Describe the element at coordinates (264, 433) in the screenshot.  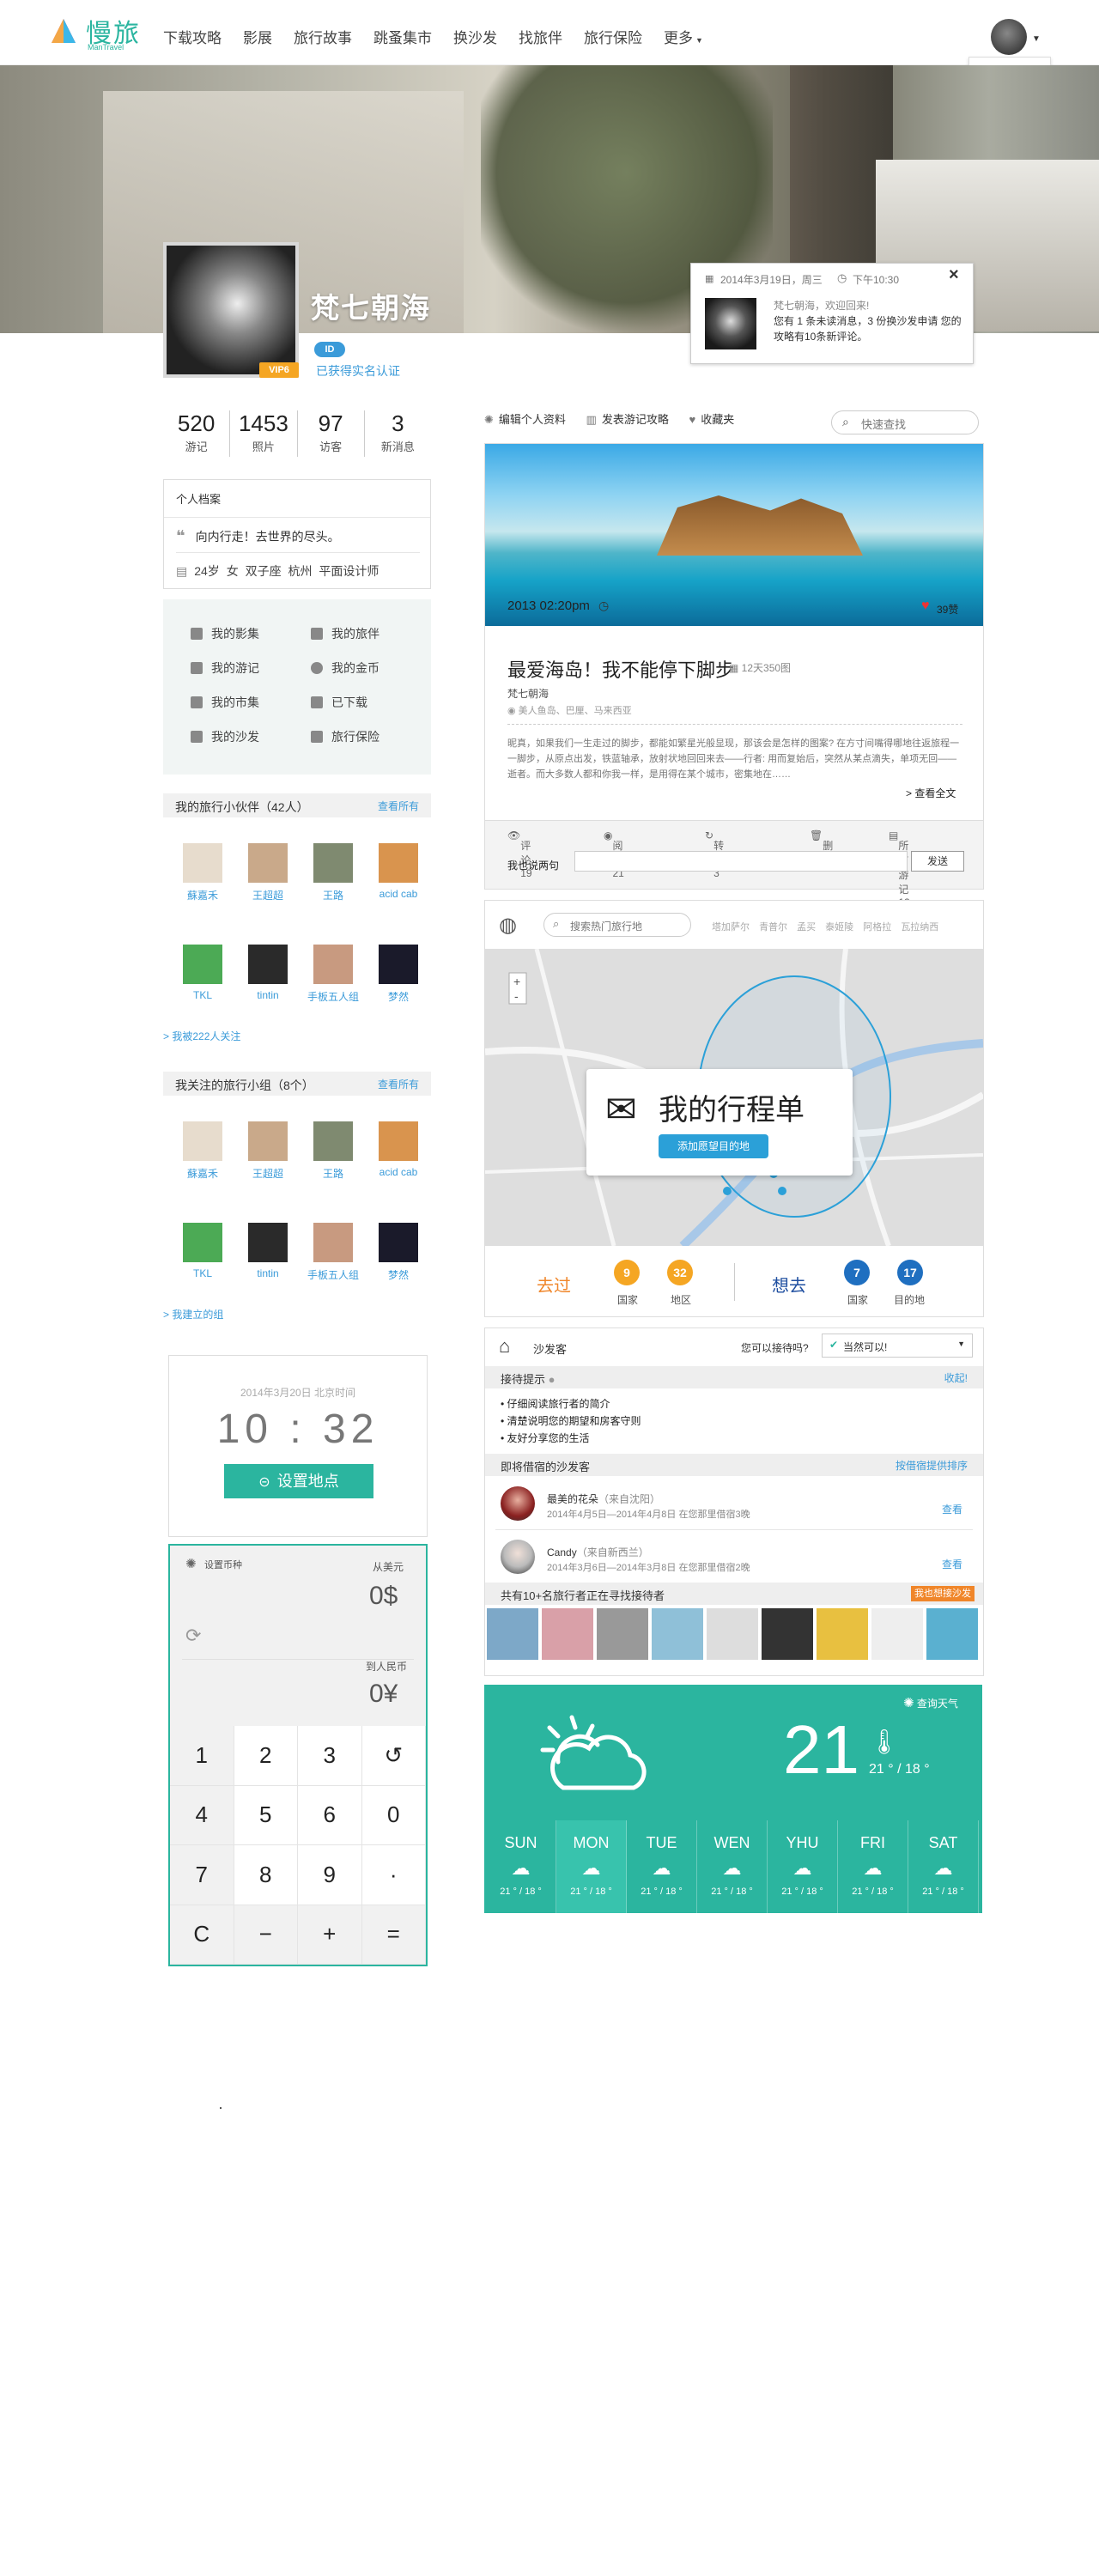
I see `stat-photos: 1453 照片` at that location.